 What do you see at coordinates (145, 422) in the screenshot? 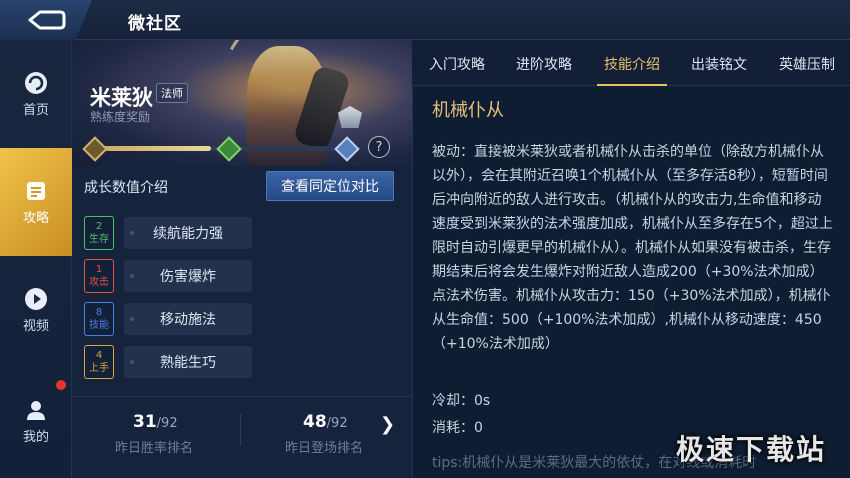
I see `win-rate-rank-number: 31` at bounding box center [145, 422].